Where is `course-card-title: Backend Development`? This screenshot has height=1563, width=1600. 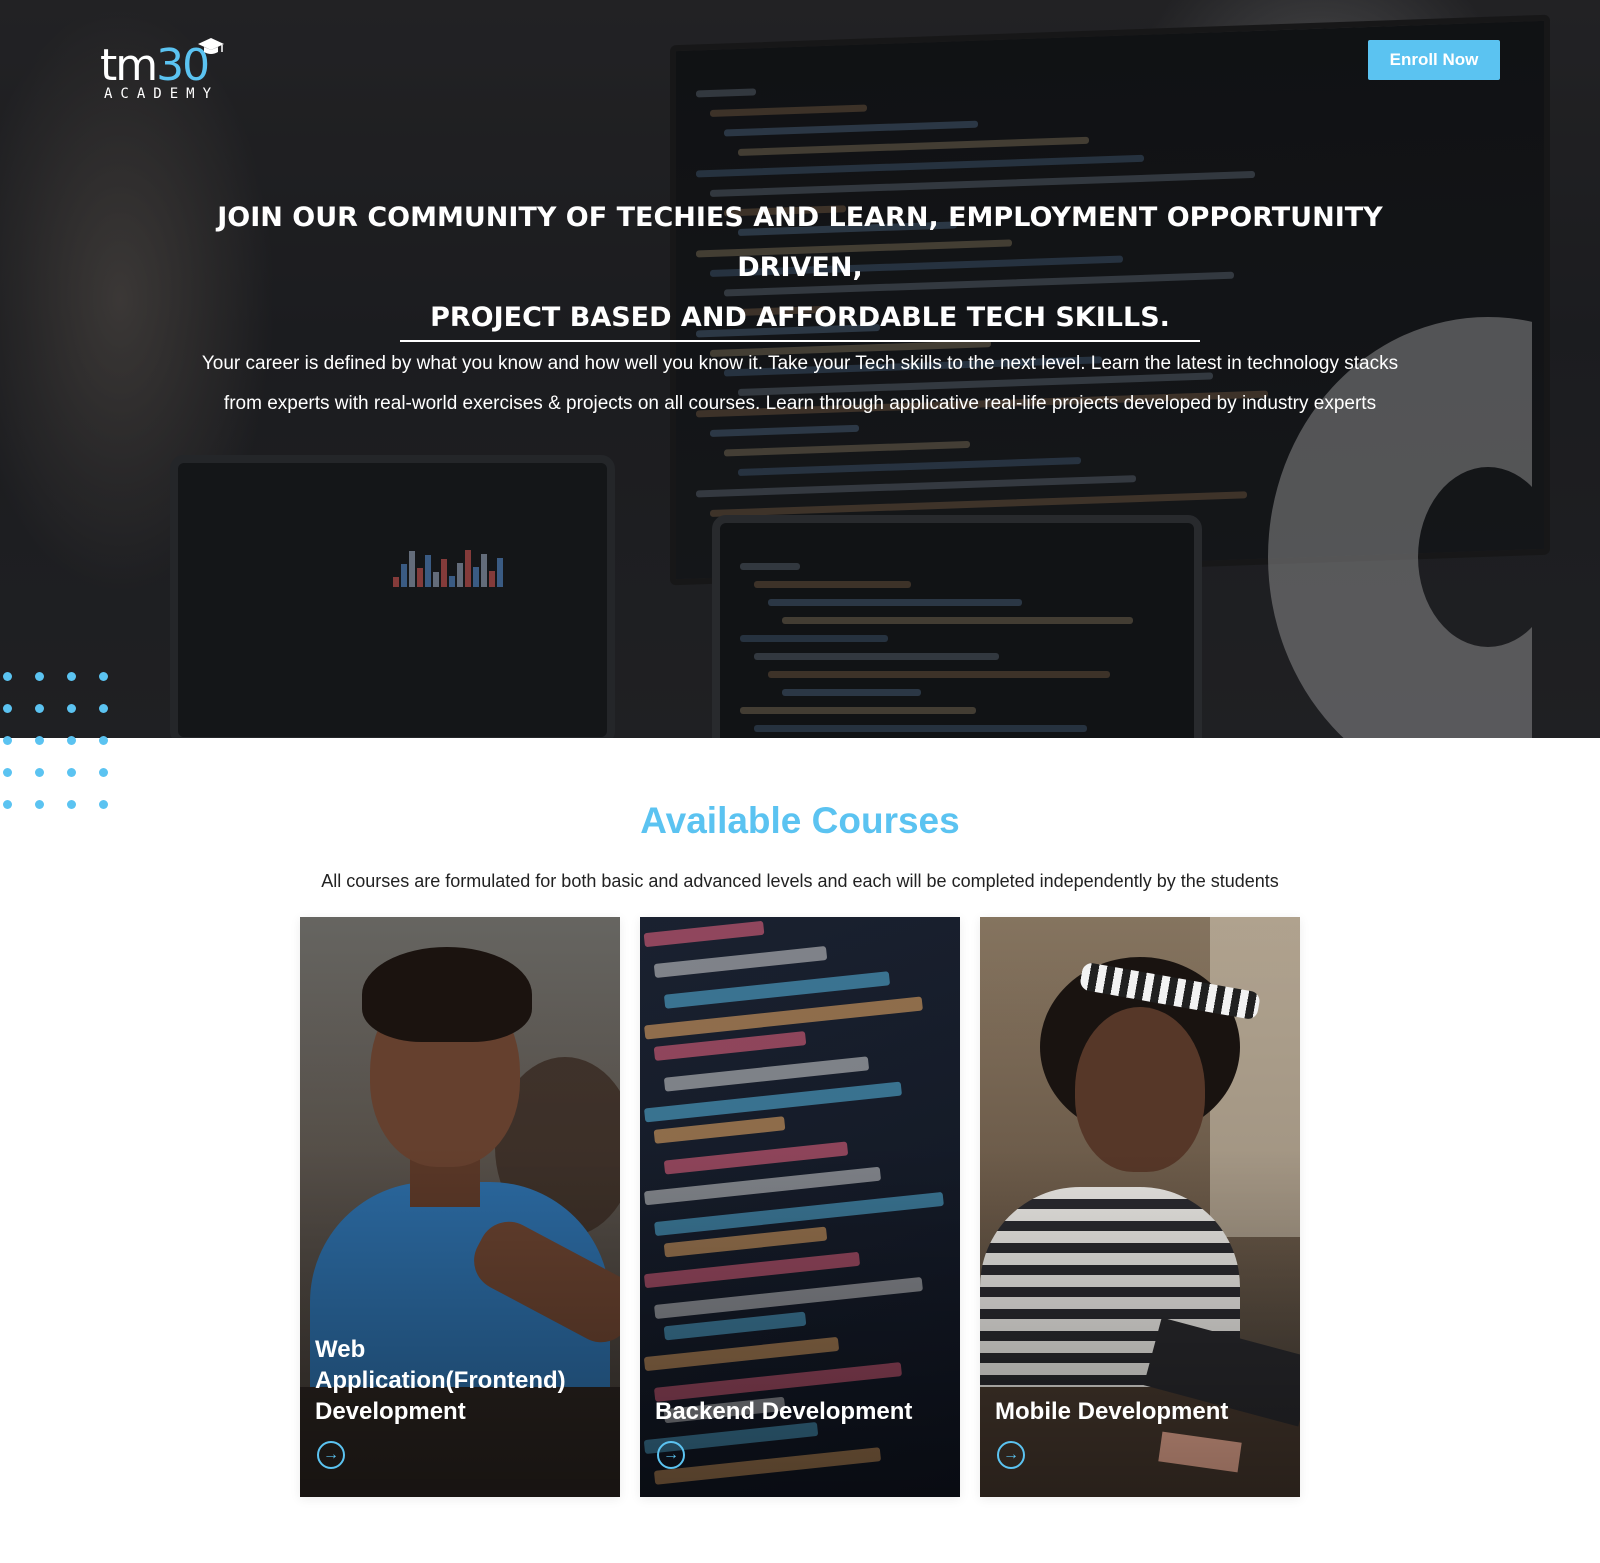 course-card-title: Backend Development is located at coordinates (784, 1411).